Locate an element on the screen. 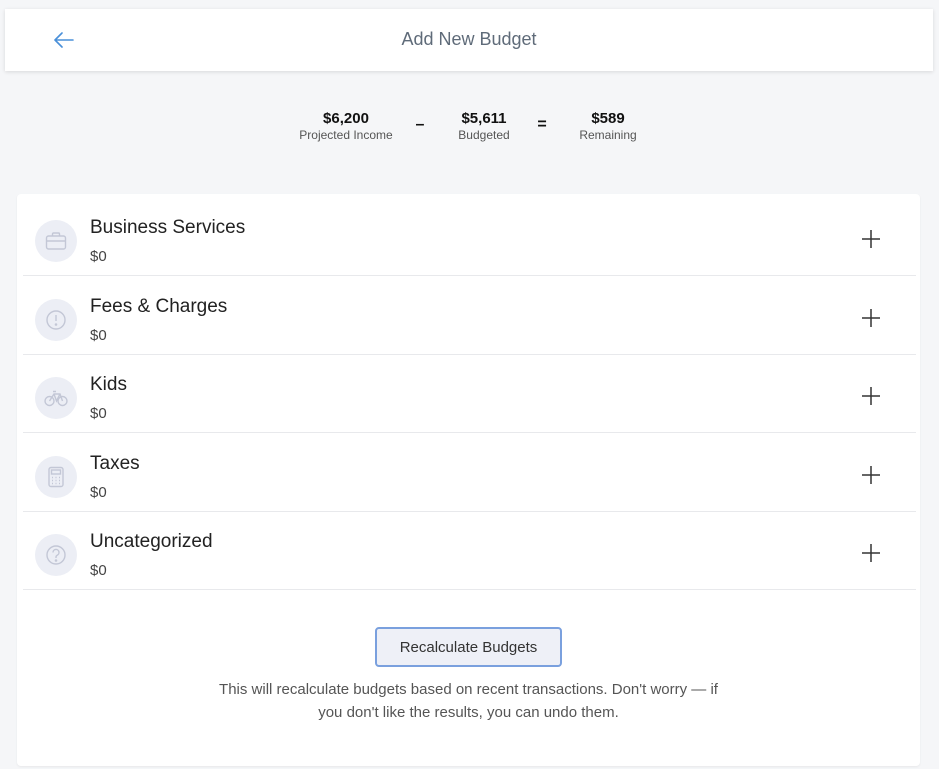 This screenshot has height=769, width=939. add-fees-charges-button is located at coordinates (871, 318).